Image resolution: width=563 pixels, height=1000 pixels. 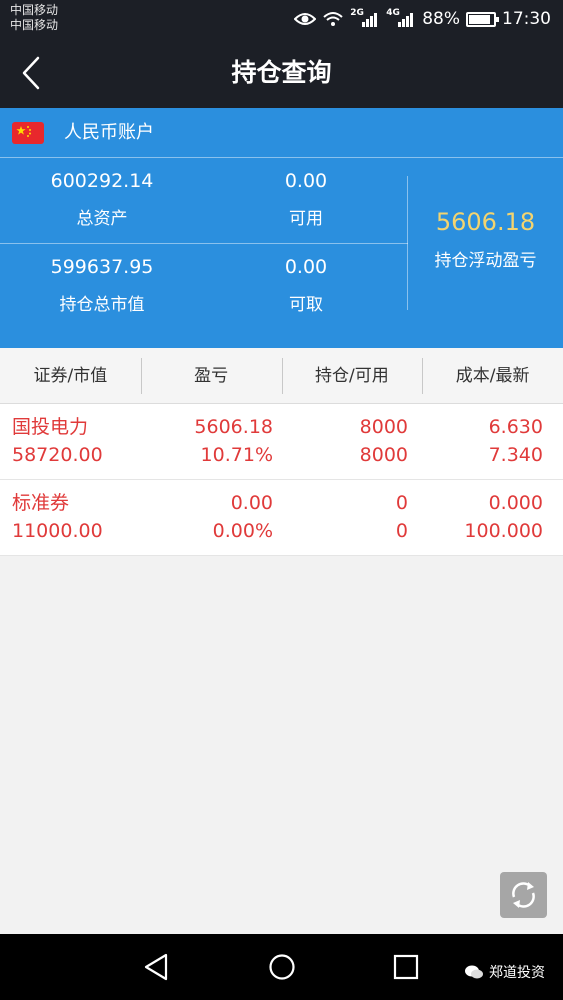 What do you see at coordinates (352, 375) in the screenshot?
I see `column-header-position: 持仓/可用` at bounding box center [352, 375].